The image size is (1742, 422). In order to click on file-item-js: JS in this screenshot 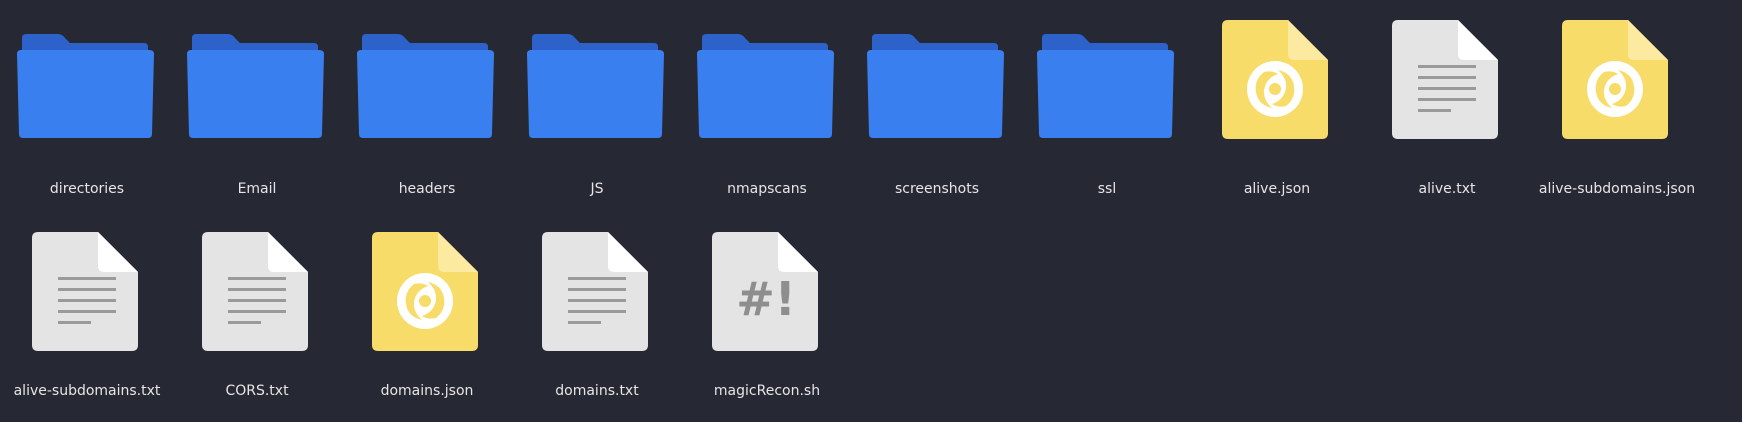, I will do `click(597, 110)`.